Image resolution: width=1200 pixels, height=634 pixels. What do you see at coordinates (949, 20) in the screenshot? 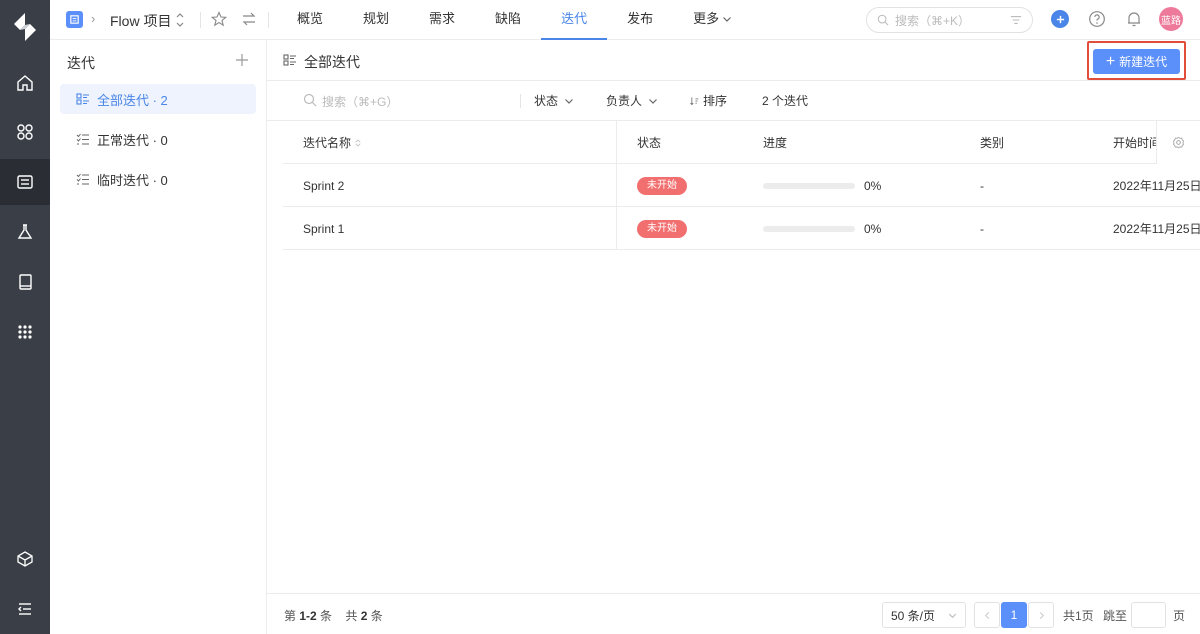
I see `global-search-input: 搜索（⌘+K）` at bounding box center [949, 20].